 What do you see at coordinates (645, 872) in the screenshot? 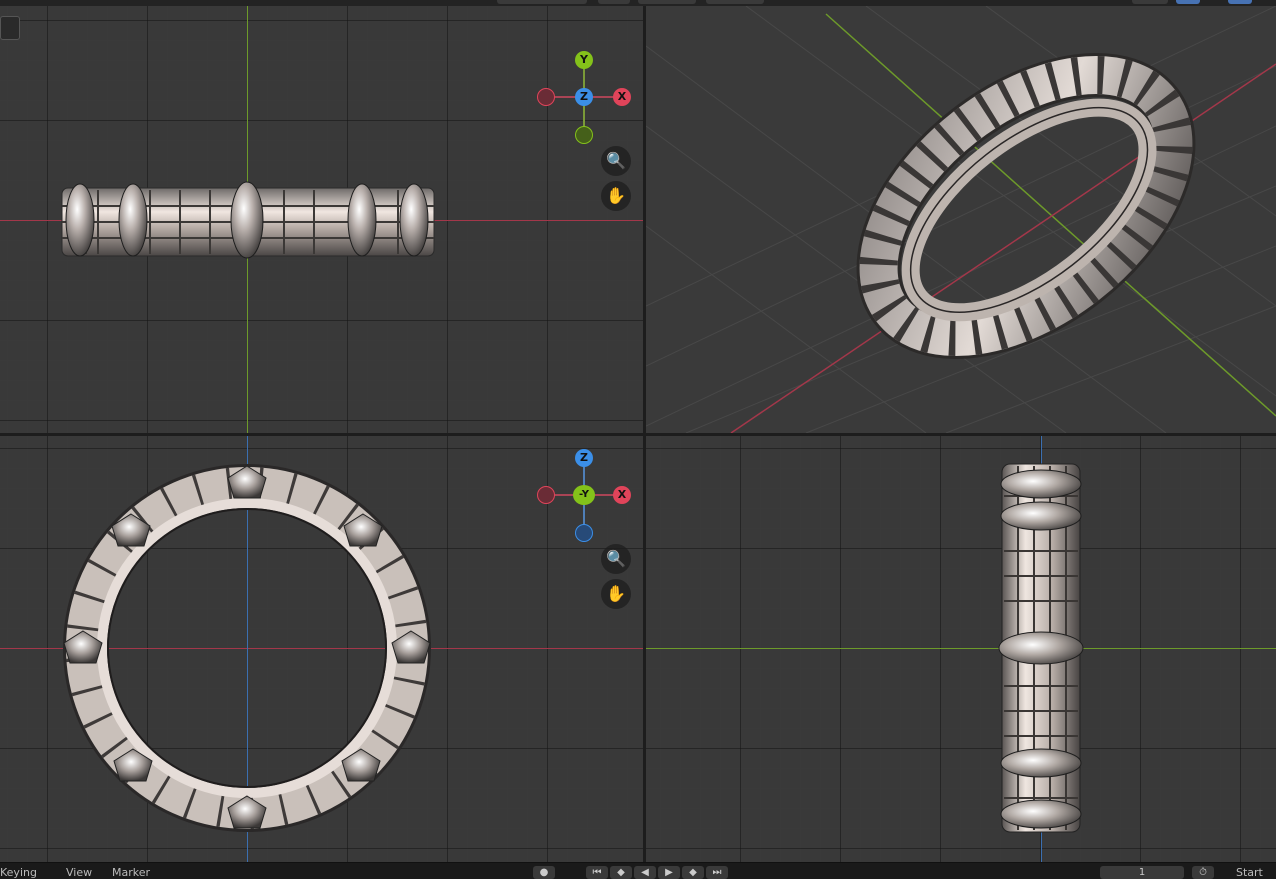
I see `play-reverse-button: ◀` at bounding box center [645, 872].